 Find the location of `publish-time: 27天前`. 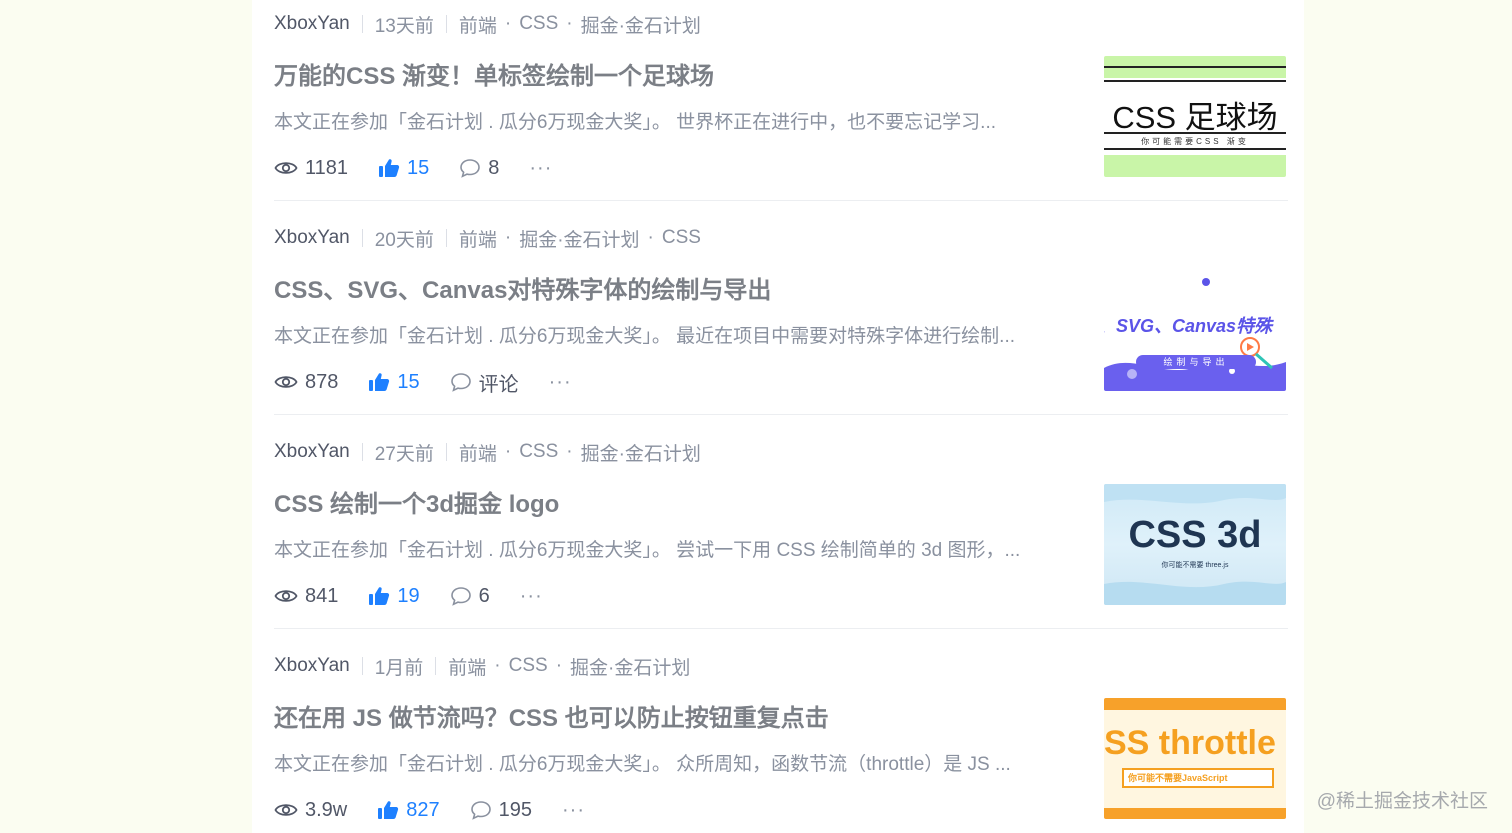

publish-time: 27天前 is located at coordinates (404, 454).